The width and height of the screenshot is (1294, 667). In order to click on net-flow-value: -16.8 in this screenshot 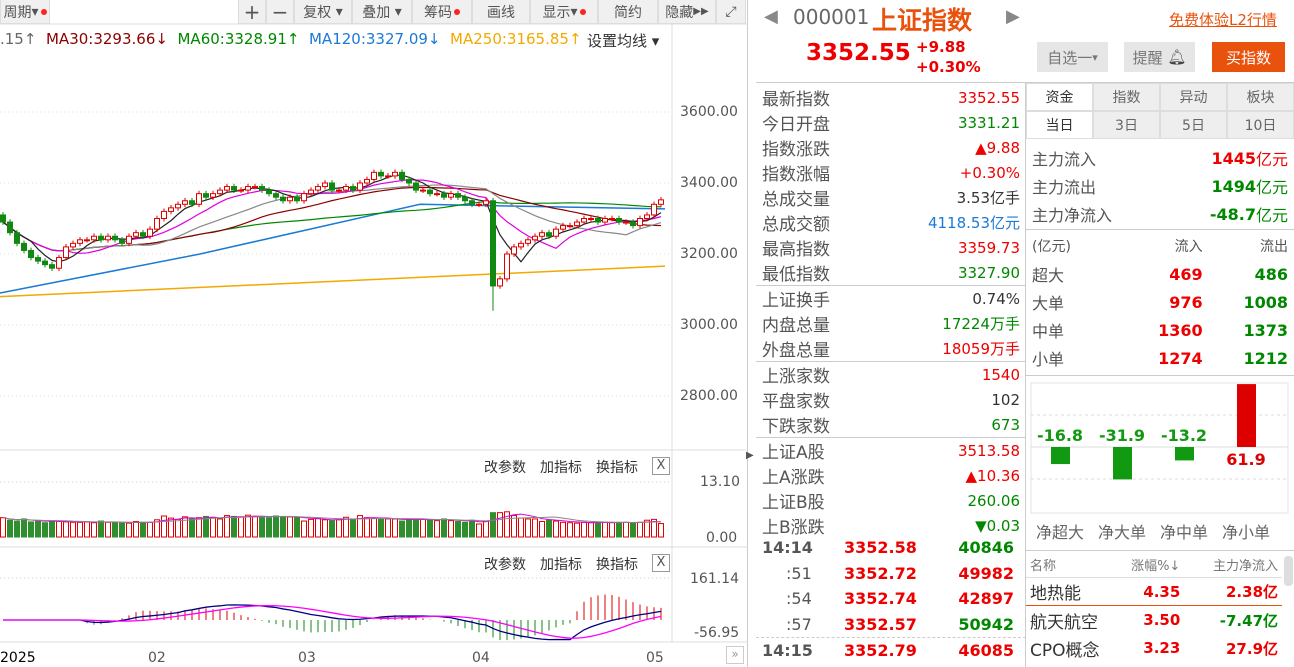, I will do `click(1060, 435)`.